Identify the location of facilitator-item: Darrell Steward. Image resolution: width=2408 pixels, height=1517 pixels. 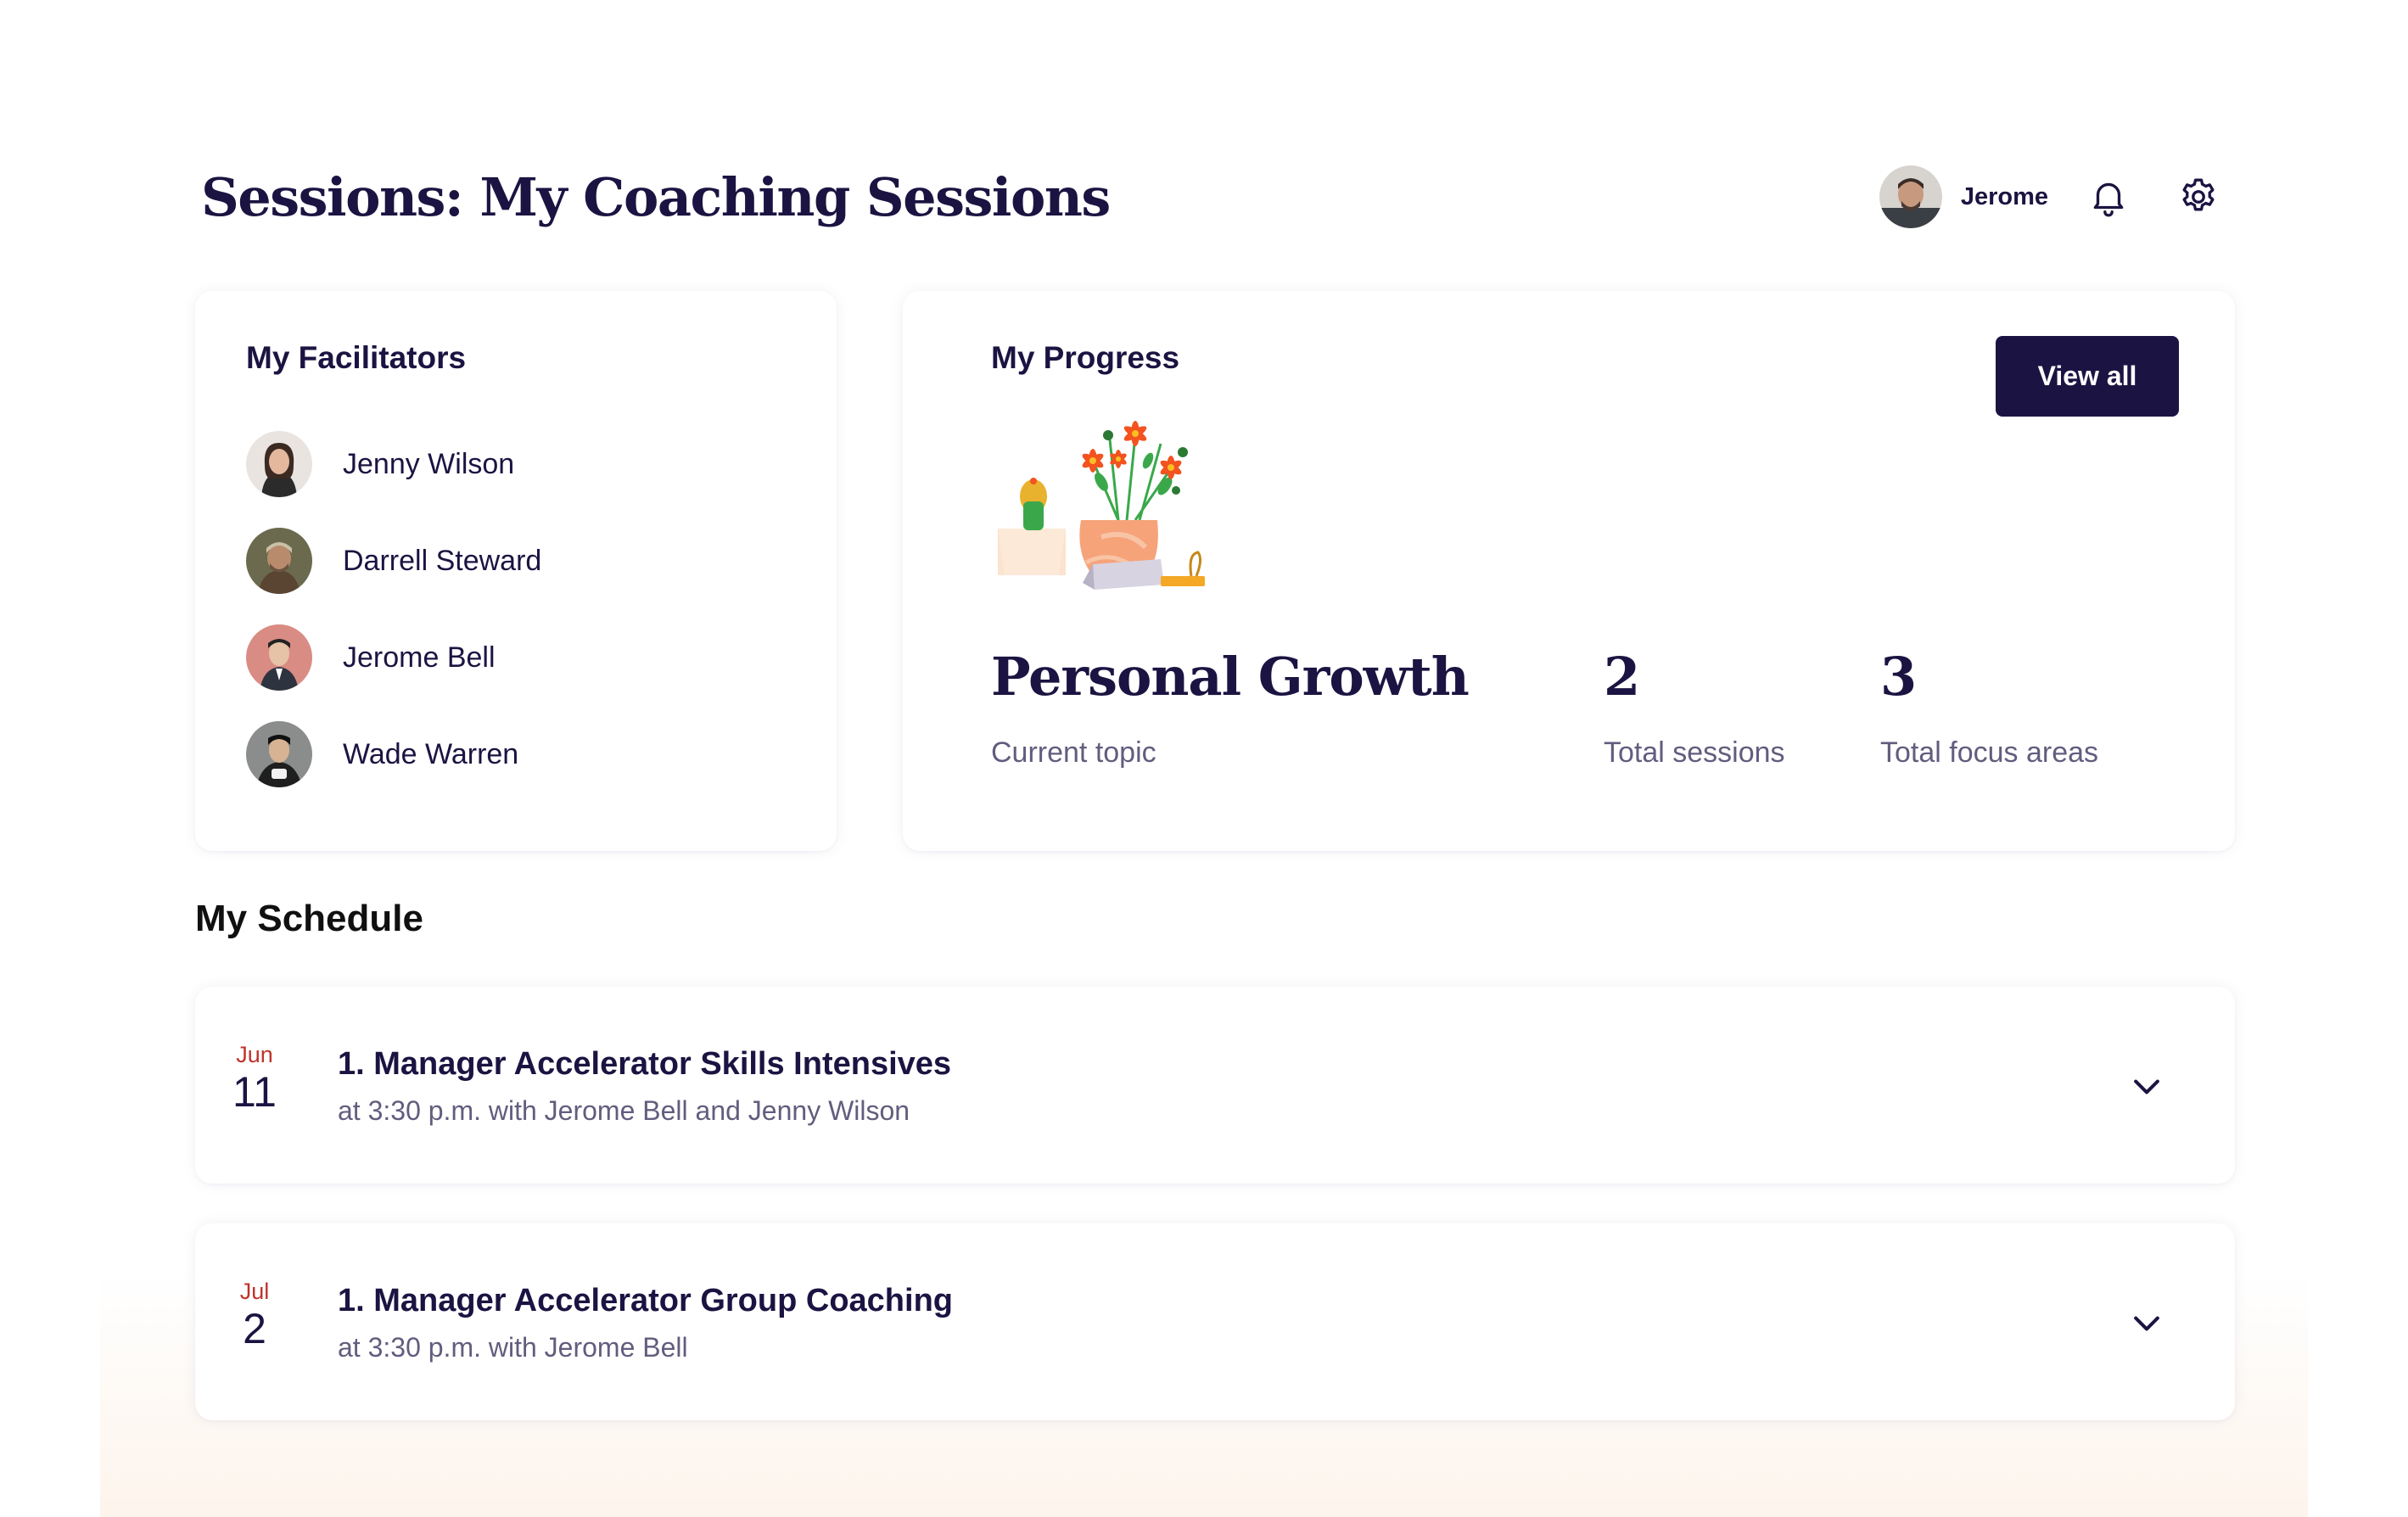
(394, 561).